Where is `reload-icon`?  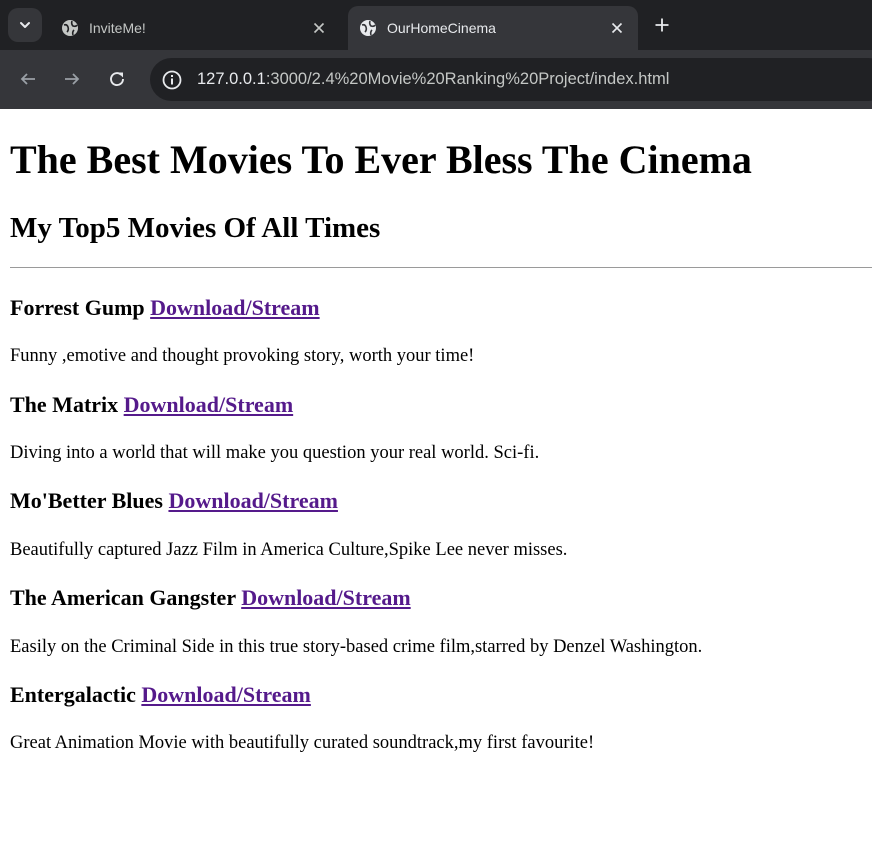 reload-icon is located at coordinates (117, 79).